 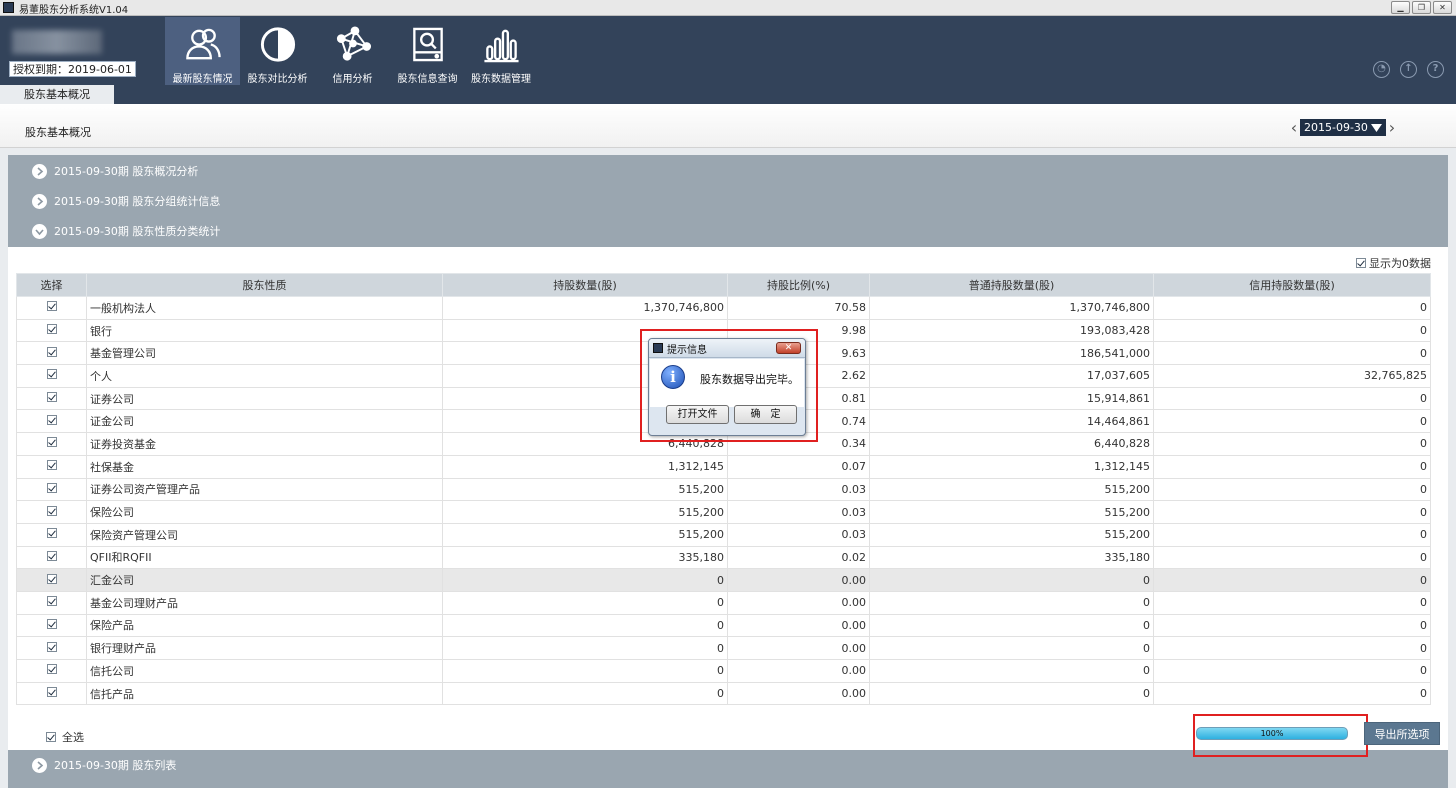 What do you see at coordinates (39, 201) in the screenshot?
I see `chevron-right-icon` at bounding box center [39, 201].